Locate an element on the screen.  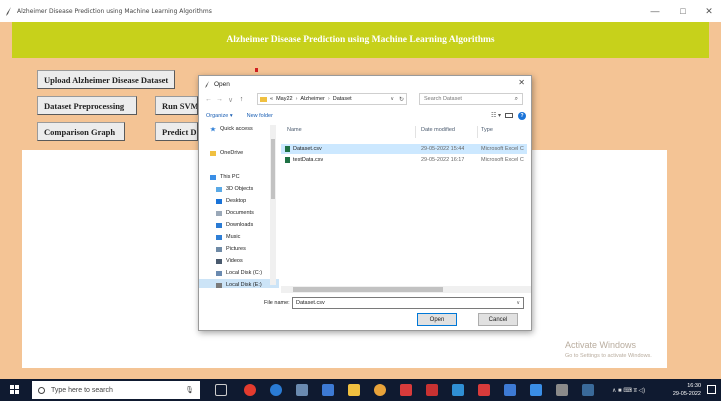
file-type: Microsoft Excel C is located at coordinates (502, 160).